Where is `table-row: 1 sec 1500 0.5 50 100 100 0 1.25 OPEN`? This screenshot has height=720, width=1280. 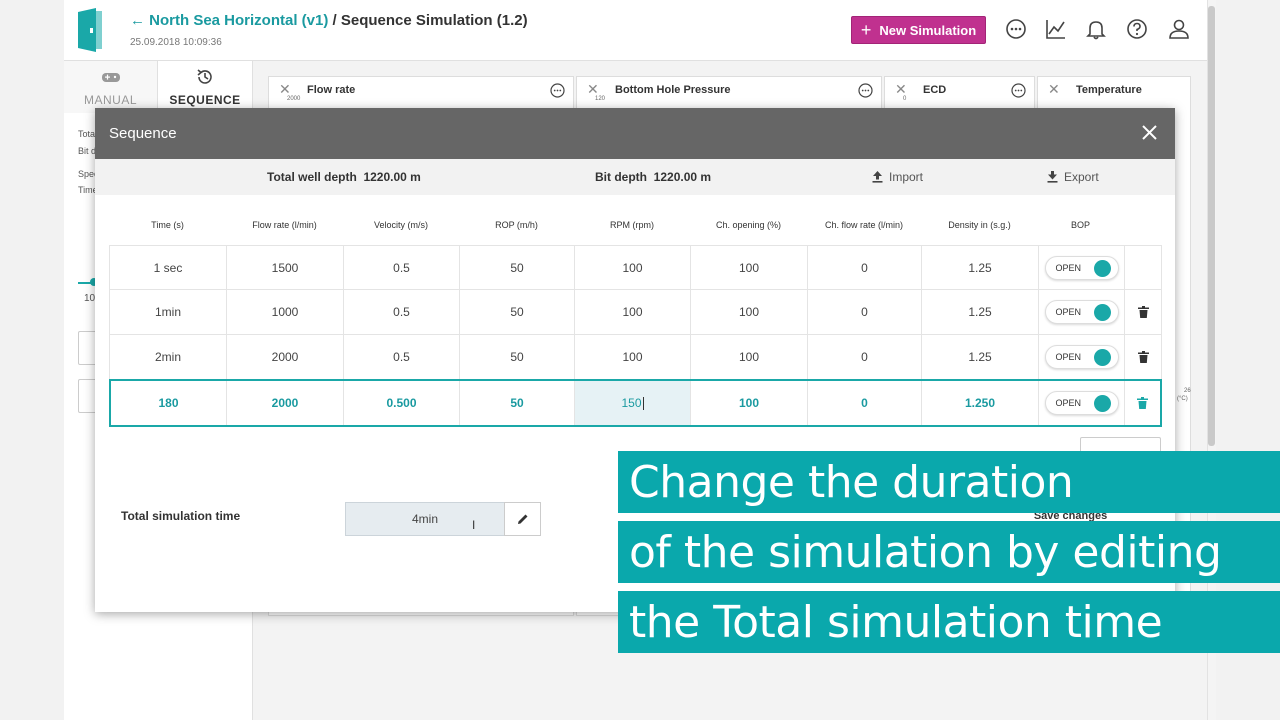 table-row: 1 sec 1500 0.5 50 100 100 0 1.25 OPEN is located at coordinates (635, 267).